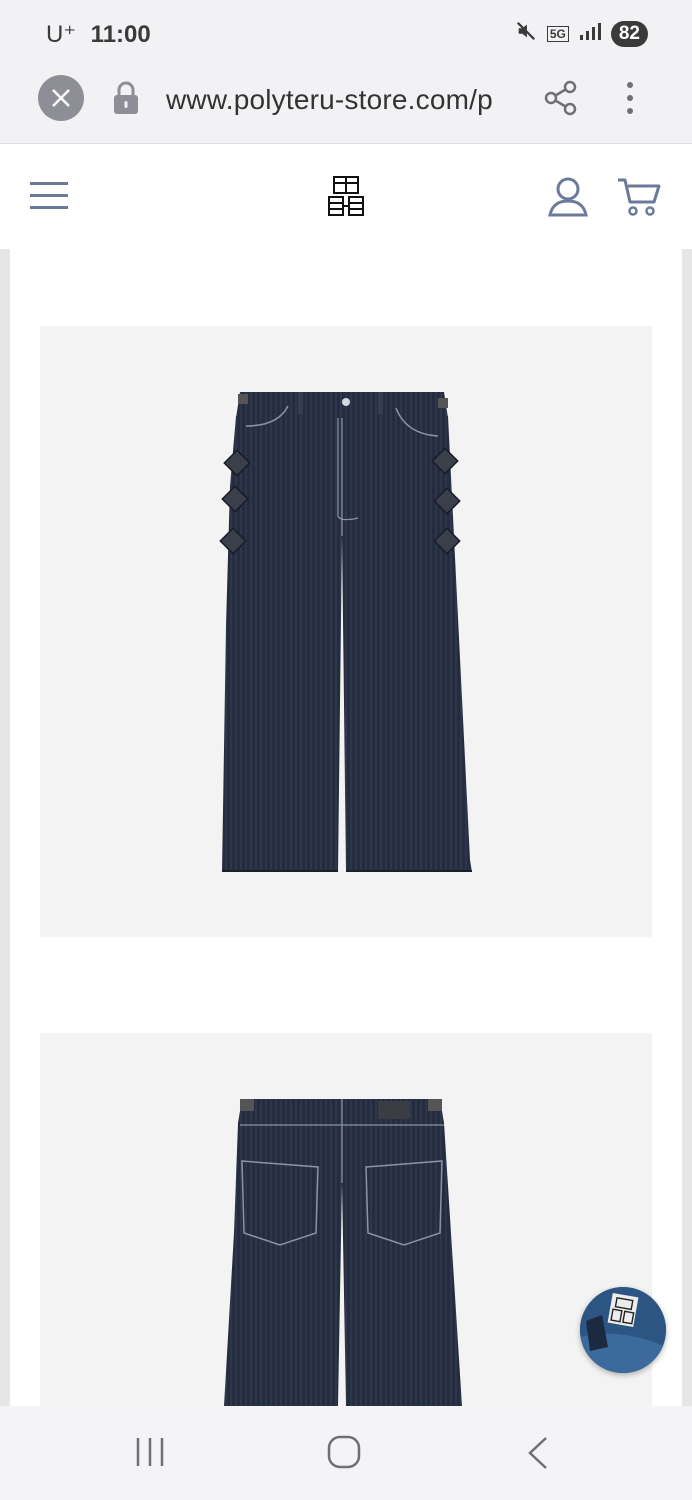  I want to click on cart-icon, so click(639, 199).